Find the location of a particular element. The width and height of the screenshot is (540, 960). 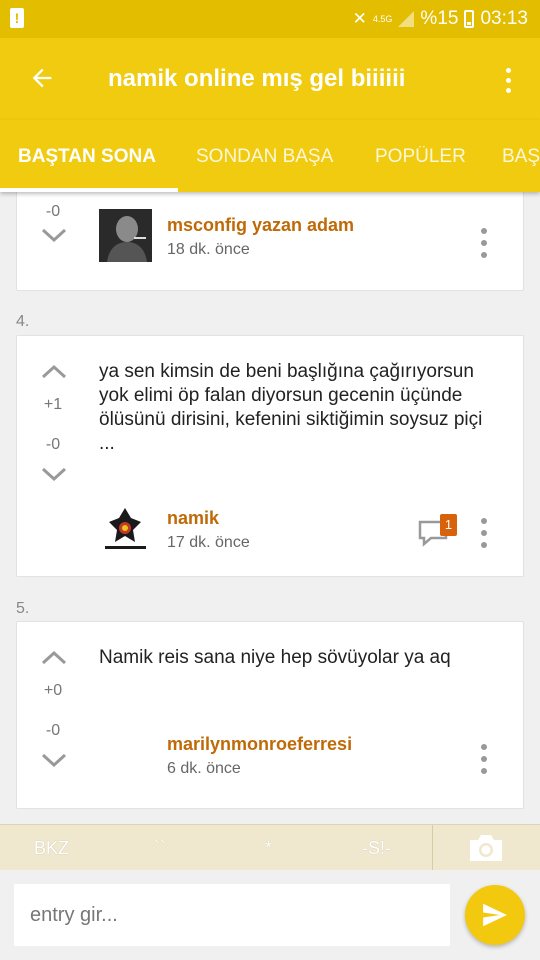

battery-icon is located at coordinates (469, 19).